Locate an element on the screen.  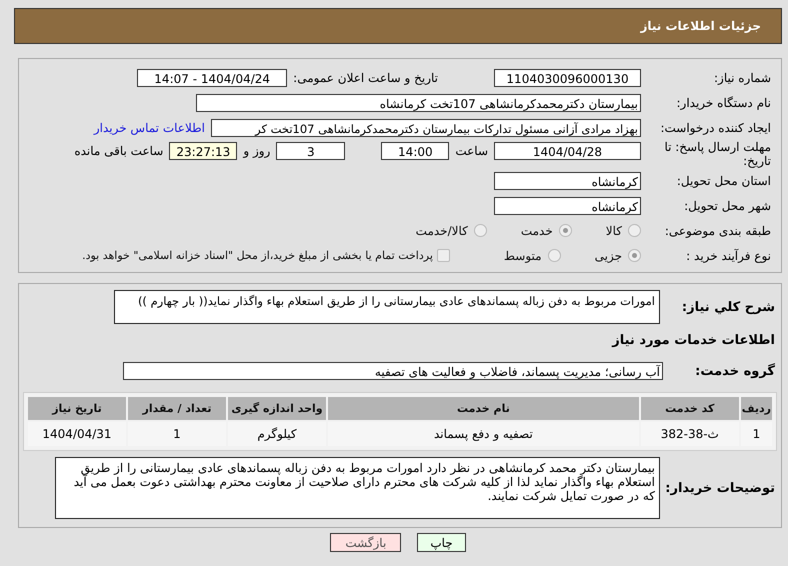
text-field: 1404/04/24 - 14:07 is located at coordinates (212, 77).